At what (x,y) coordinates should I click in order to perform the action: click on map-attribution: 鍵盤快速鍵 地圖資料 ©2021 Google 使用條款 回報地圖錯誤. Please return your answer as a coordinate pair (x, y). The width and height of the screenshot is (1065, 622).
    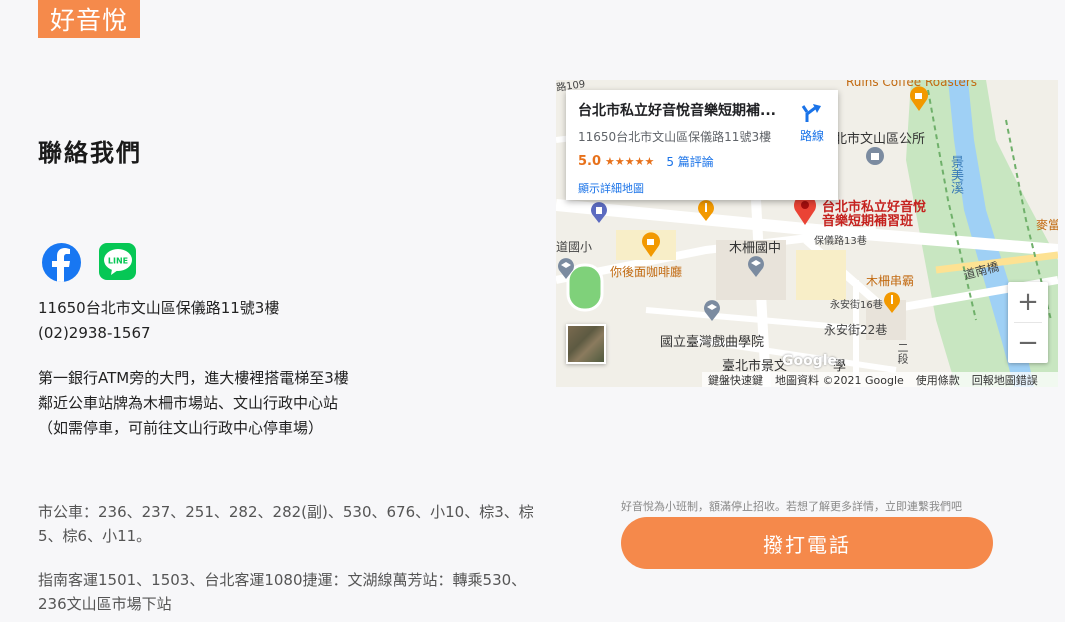
    Looking at the image, I should click on (880, 379).